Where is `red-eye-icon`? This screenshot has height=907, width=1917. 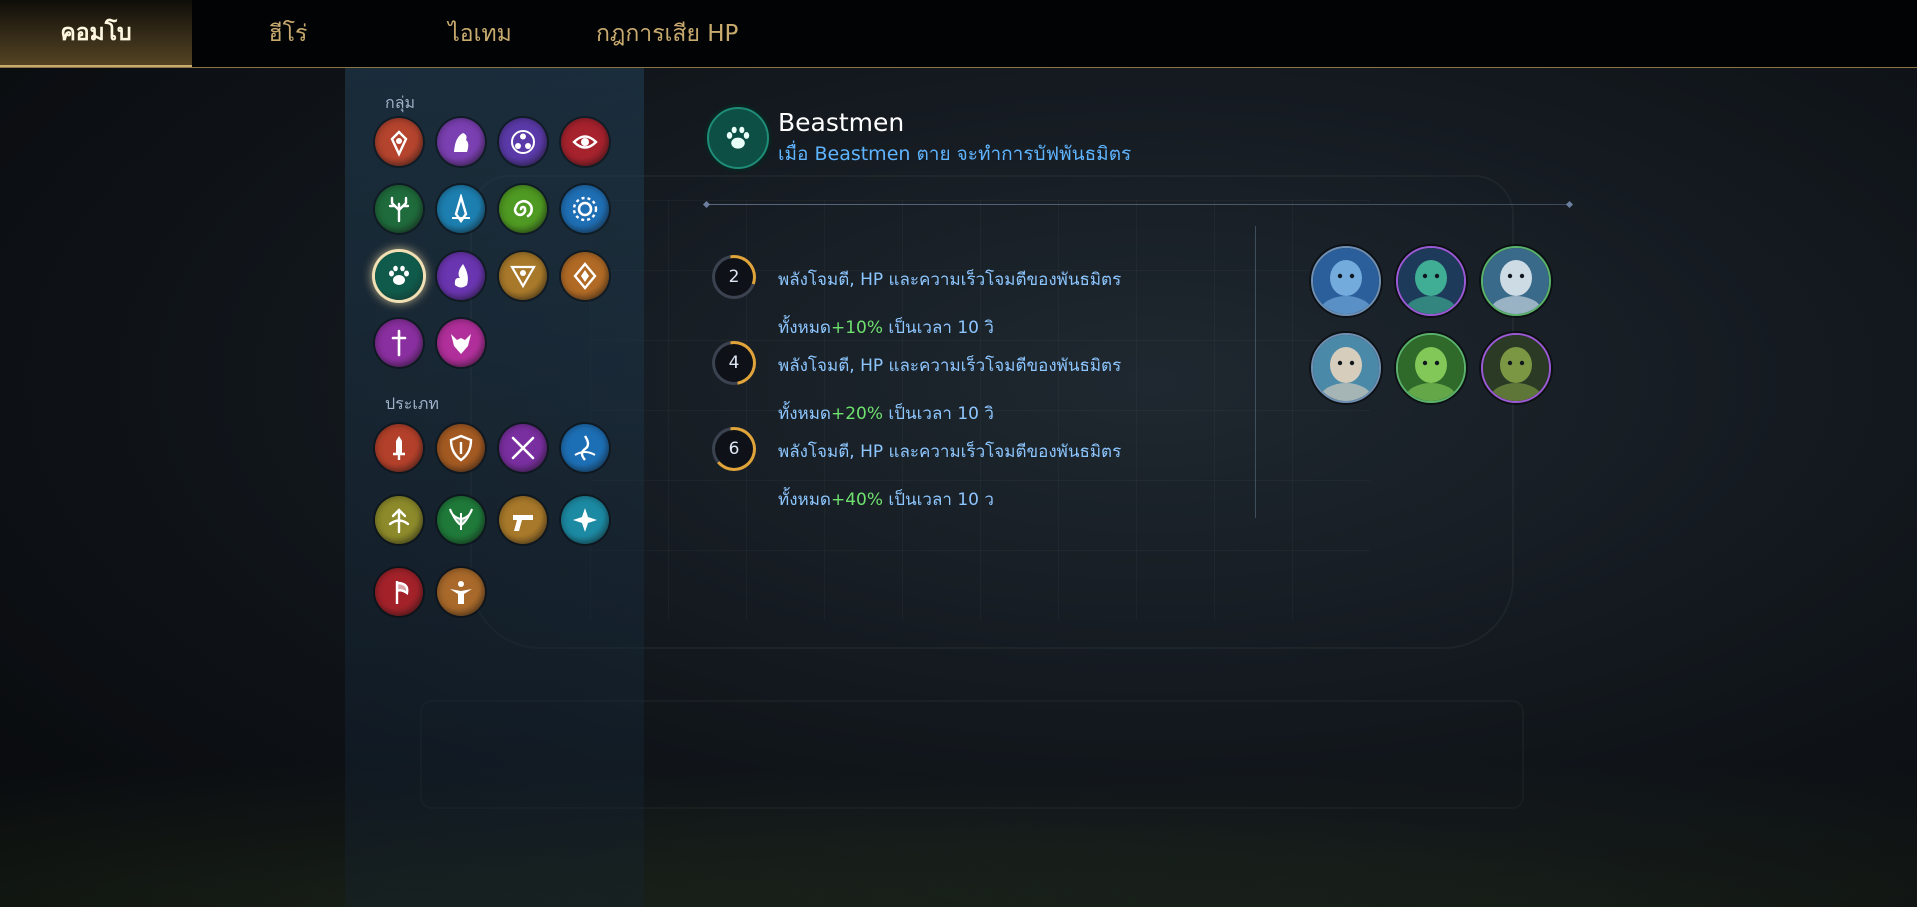 red-eye-icon is located at coordinates (585, 142).